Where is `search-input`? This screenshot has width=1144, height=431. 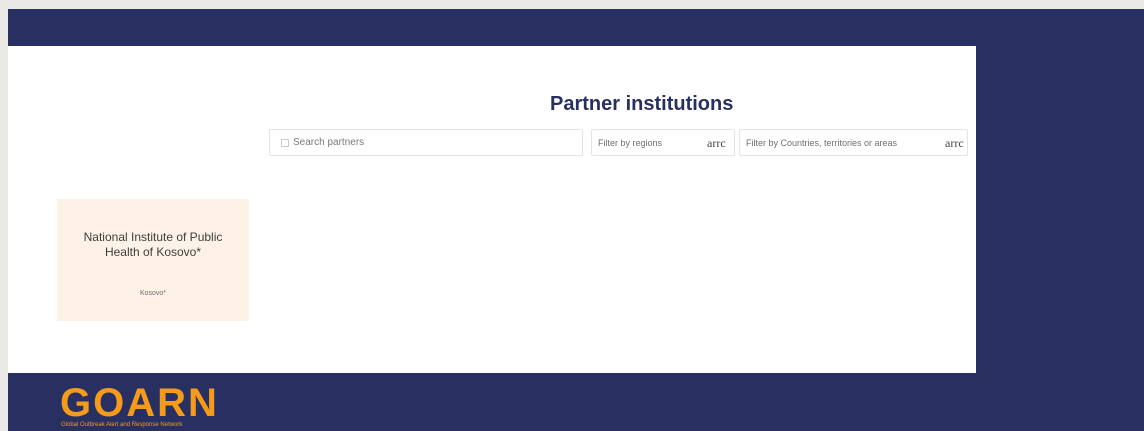 search-input is located at coordinates (428, 143).